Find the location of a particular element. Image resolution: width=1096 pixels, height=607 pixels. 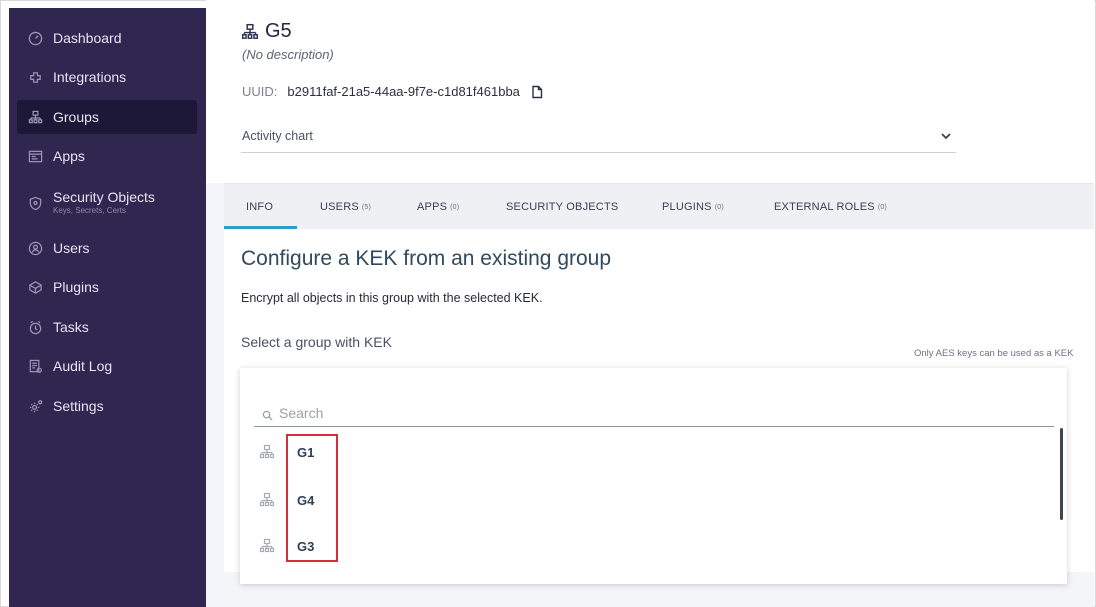

chevron-down-icon is located at coordinates (946, 136).